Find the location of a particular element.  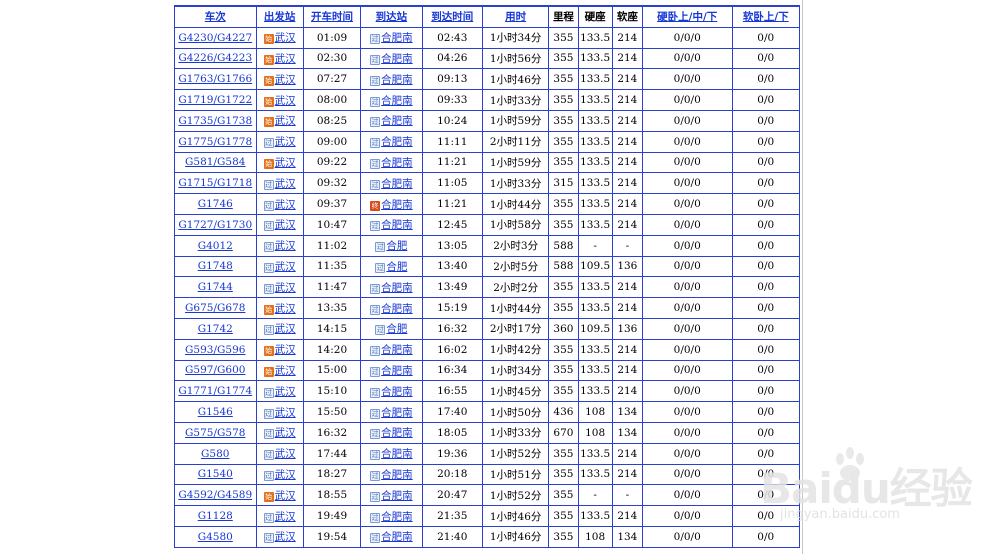

col-train: 车次 is located at coordinates (215, 16).